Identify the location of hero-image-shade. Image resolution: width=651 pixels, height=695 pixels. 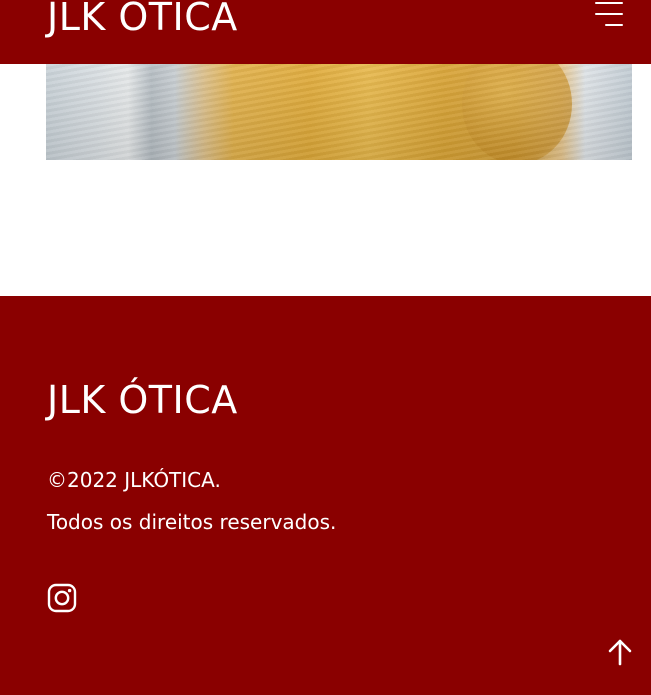
(339, 112).